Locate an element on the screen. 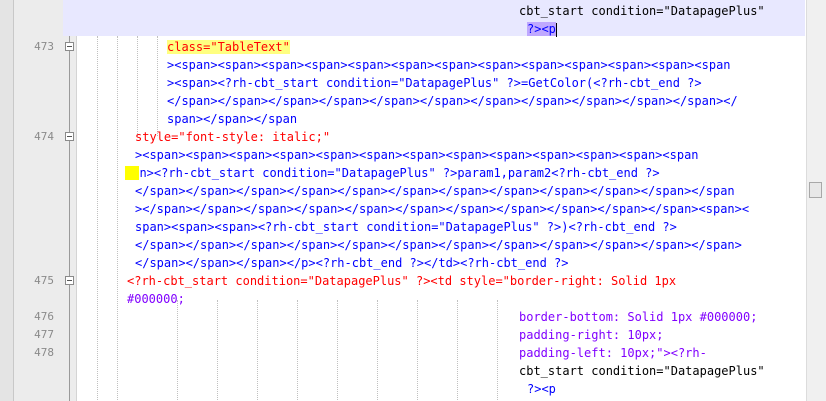  line-number: 474 is located at coordinates (44, 136).